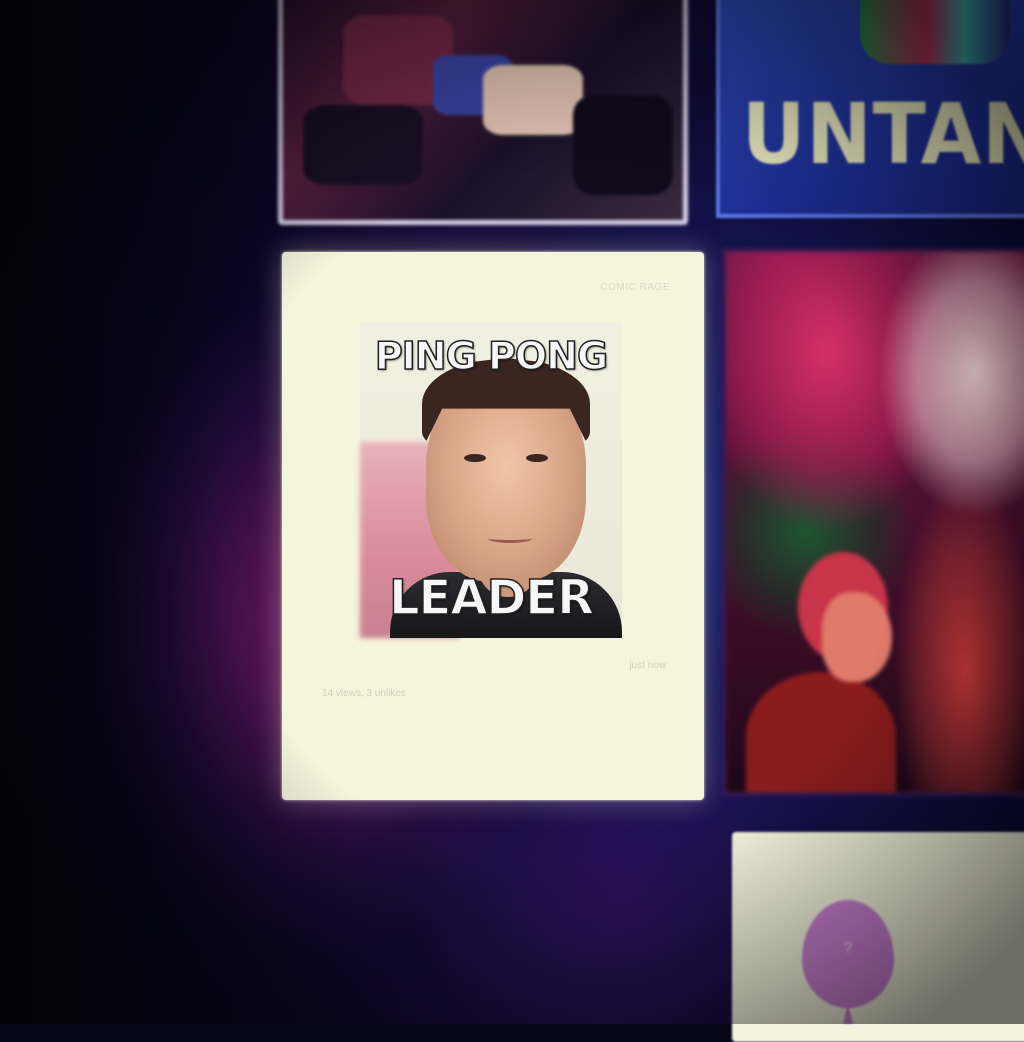 The height and width of the screenshot is (1042, 1024). I want to click on photo-person-face, so click(857, 637).